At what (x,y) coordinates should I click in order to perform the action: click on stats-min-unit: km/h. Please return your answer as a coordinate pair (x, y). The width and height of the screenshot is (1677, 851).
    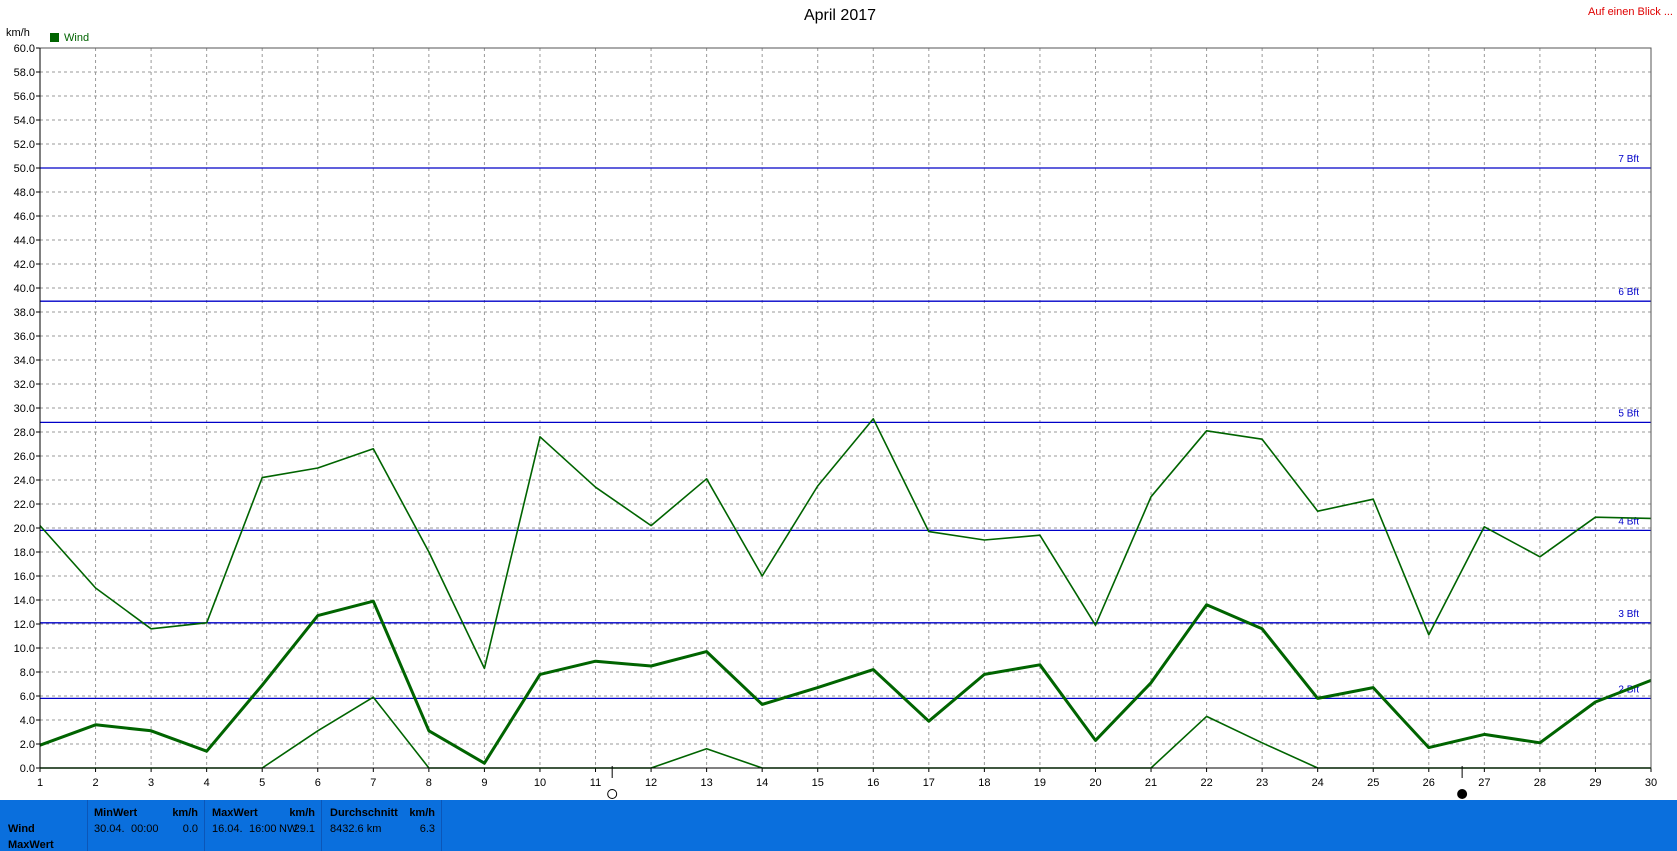
    Looking at the image, I should click on (185, 813).